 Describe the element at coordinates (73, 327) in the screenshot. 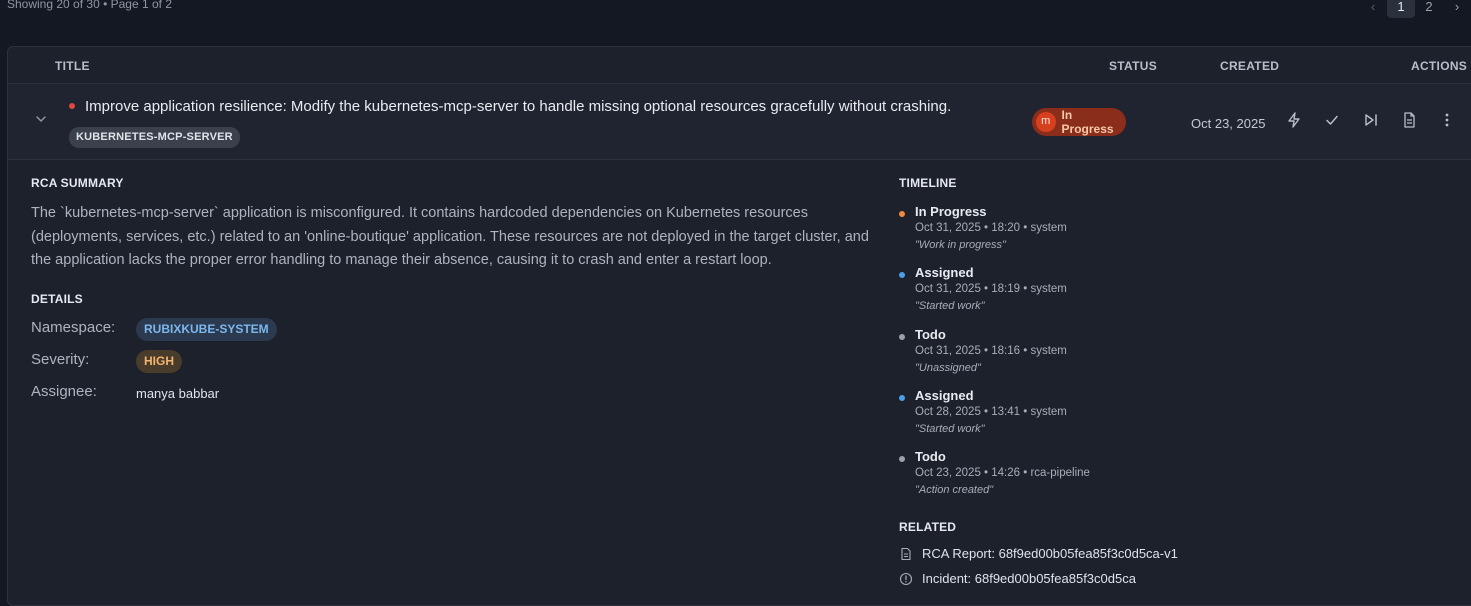

I see `namespace-label: Namespace:` at that location.